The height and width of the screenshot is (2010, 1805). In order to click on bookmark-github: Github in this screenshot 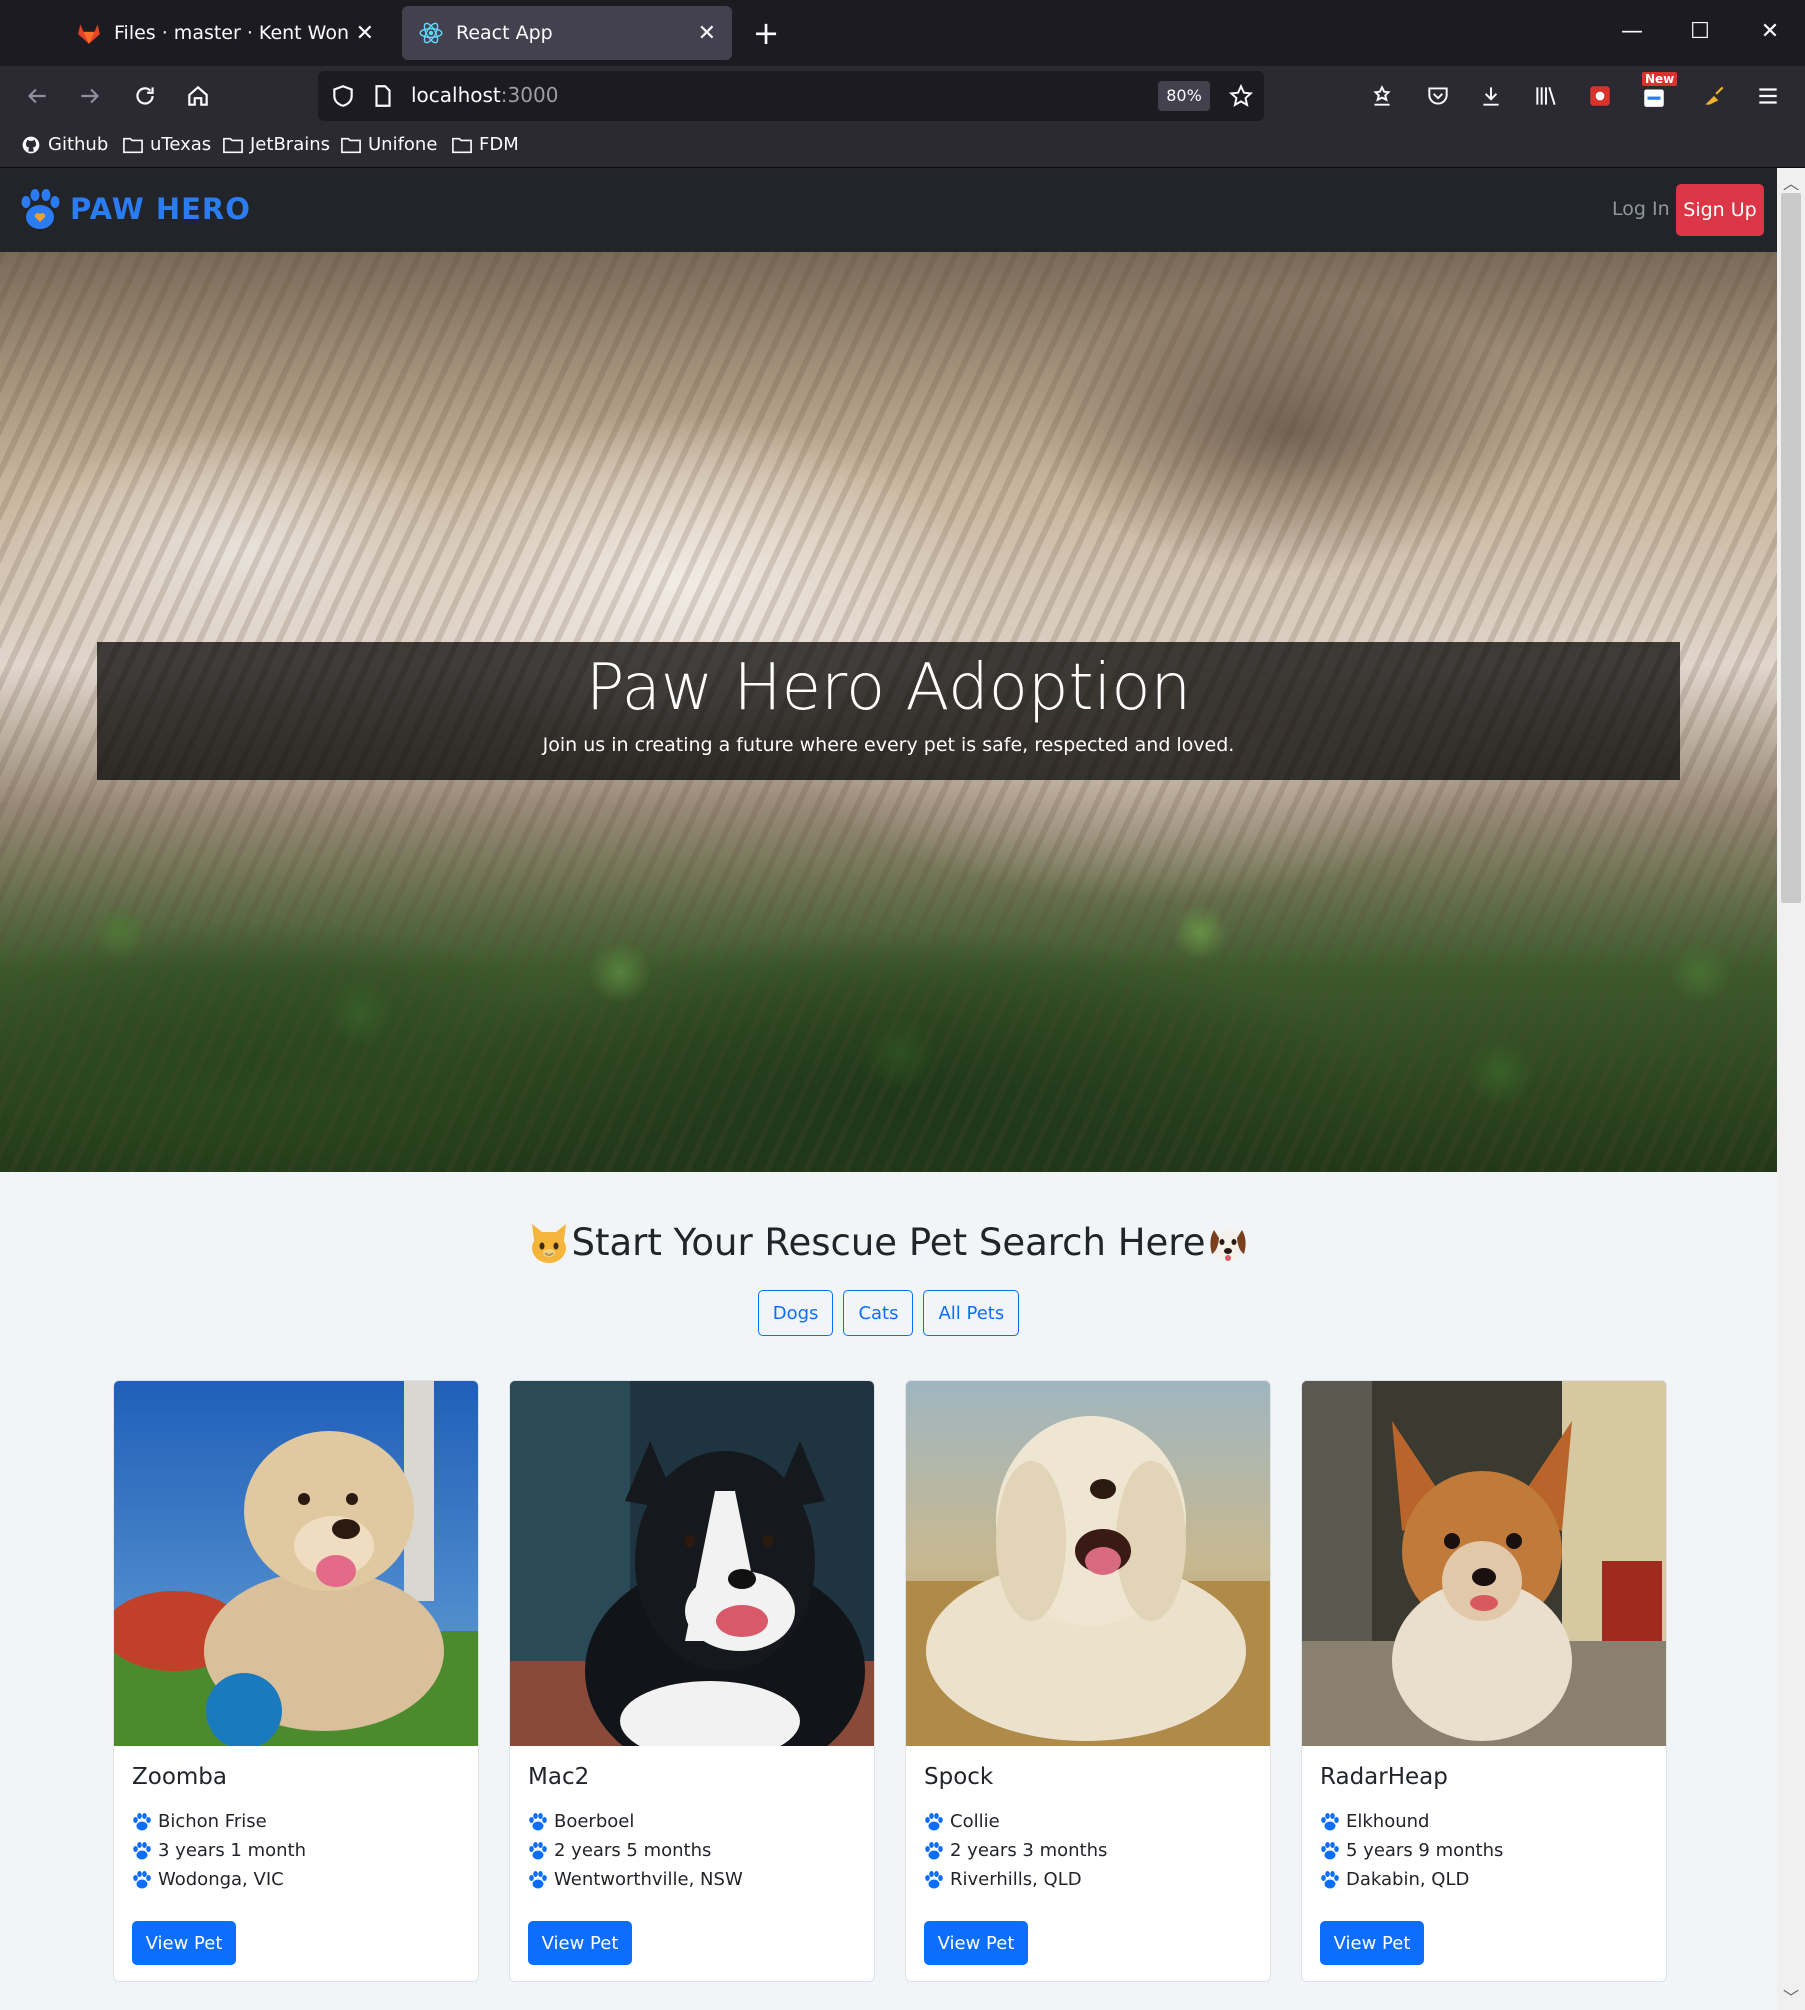, I will do `click(64, 144)`.